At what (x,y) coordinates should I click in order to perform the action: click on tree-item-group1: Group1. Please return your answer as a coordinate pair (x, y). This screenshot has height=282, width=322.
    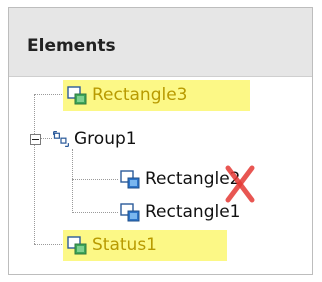
    Looking at the image, I should click on (94, 139).